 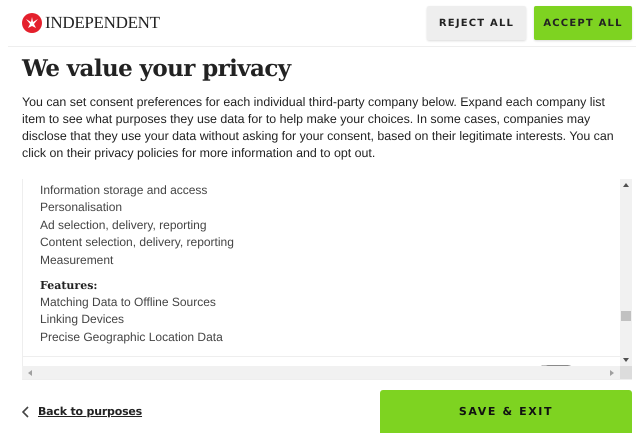 What do you see at coordinates (626, 316) in the screenshot?
I see `scrollbar-thumb` at bounding box center [626, 316].